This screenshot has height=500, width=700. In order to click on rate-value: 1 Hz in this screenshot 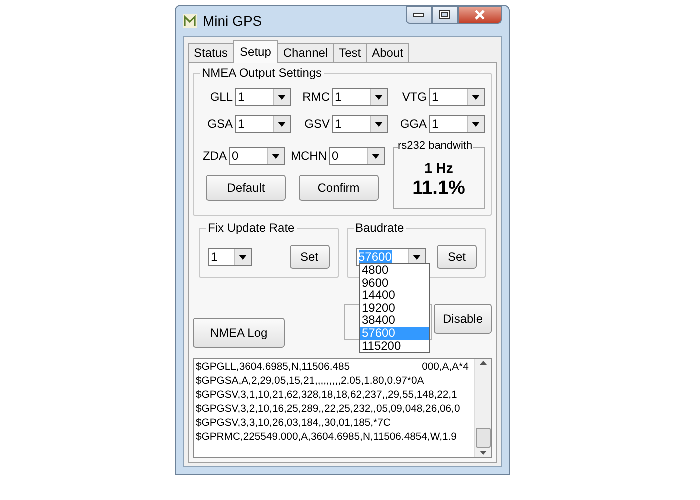, I will do `click(439, 168)`.